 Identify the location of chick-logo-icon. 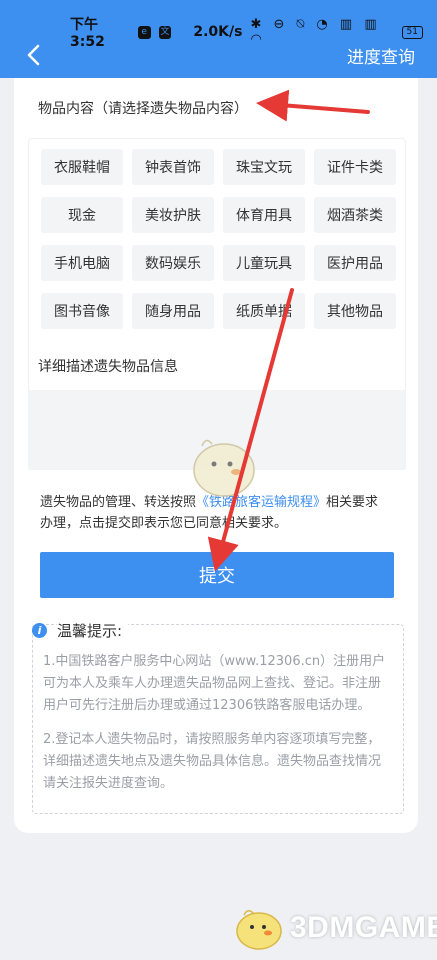
(259, 930).